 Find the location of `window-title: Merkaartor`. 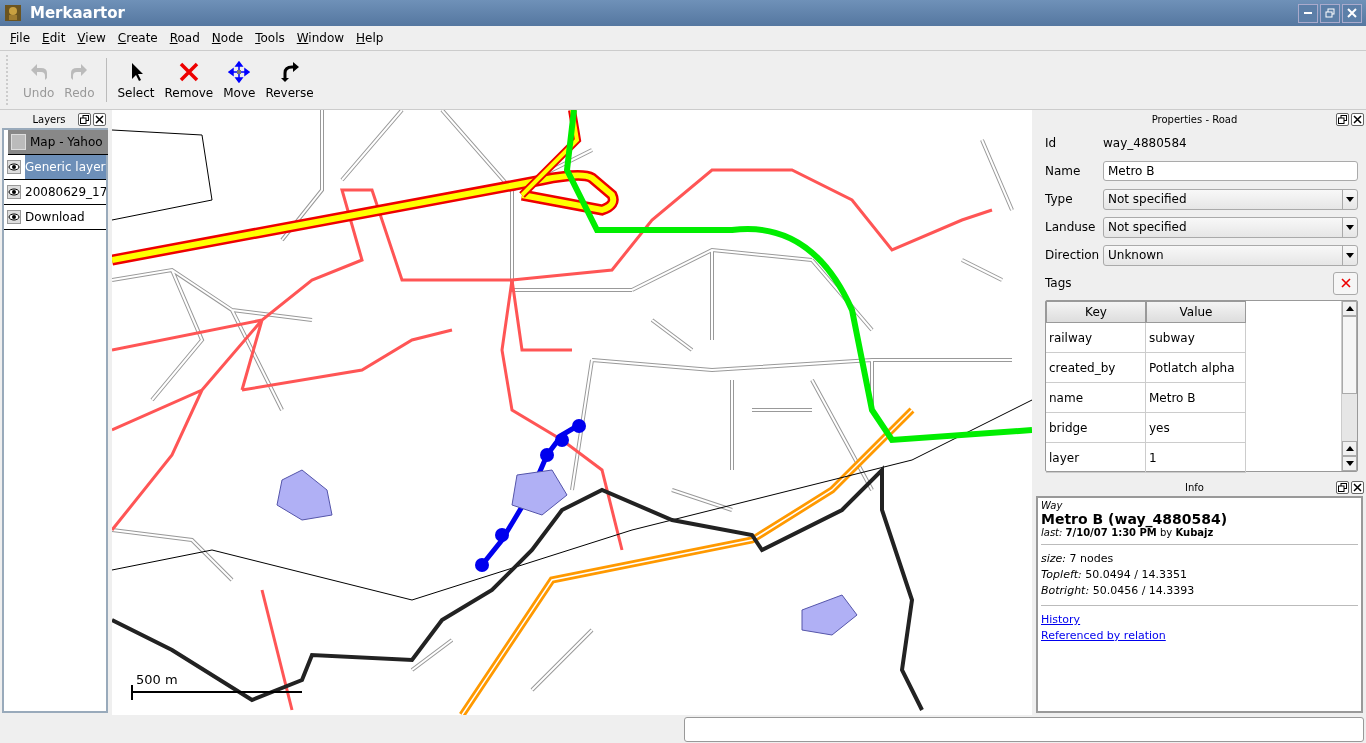

window-title: Merkaartor is located at coordinates (77, 13).